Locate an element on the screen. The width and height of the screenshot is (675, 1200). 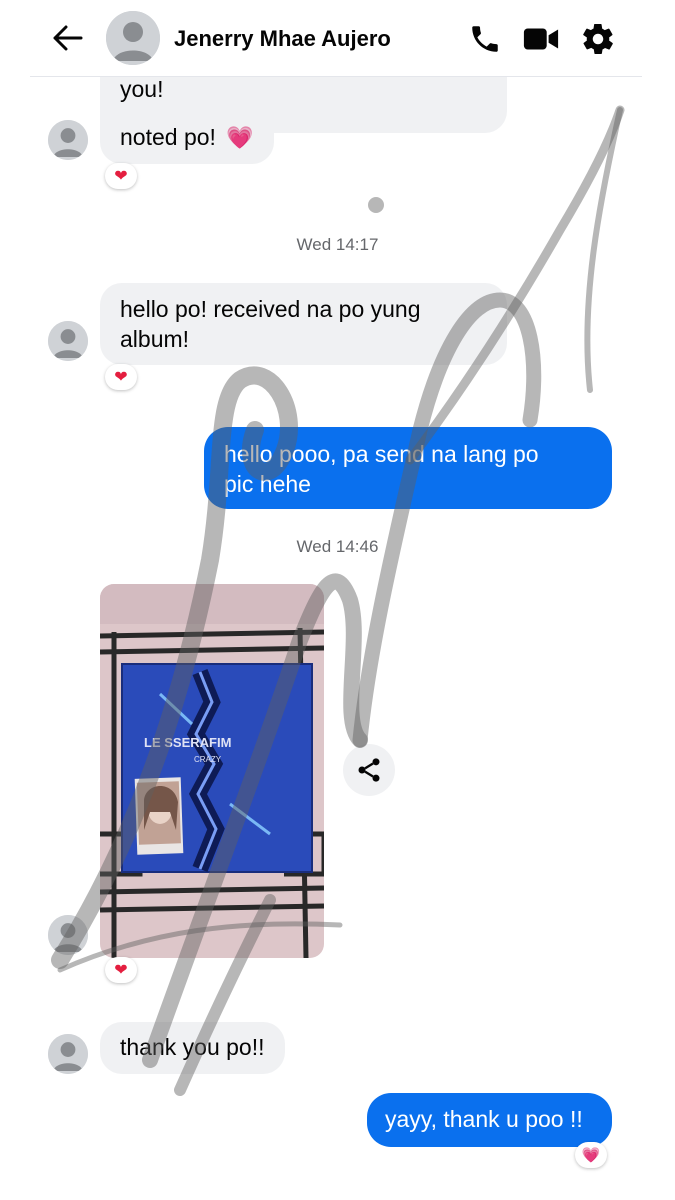
message-timestamp: Wed 14:46 is located at coordinates (337, 546).